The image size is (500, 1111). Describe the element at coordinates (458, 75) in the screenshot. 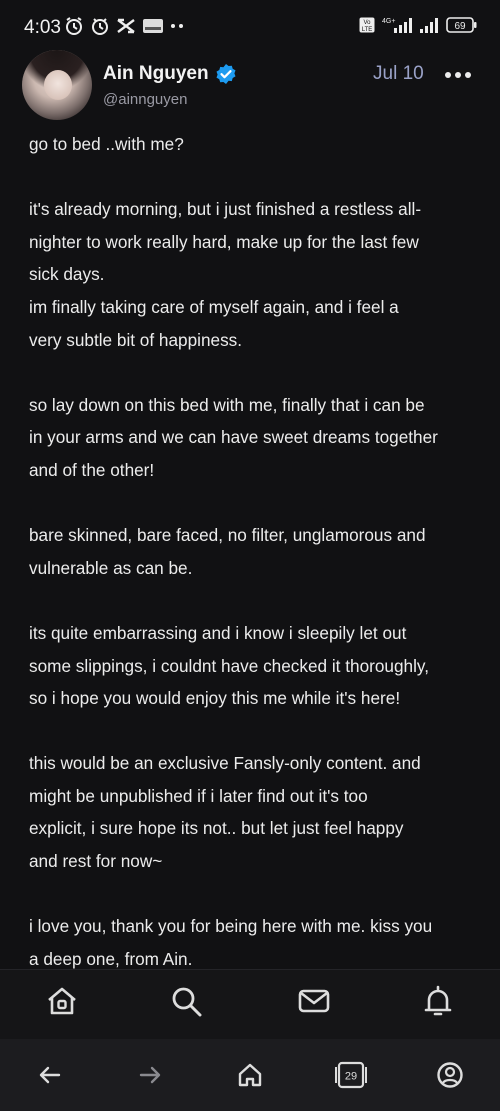

I see `more-options-icon` at that location.